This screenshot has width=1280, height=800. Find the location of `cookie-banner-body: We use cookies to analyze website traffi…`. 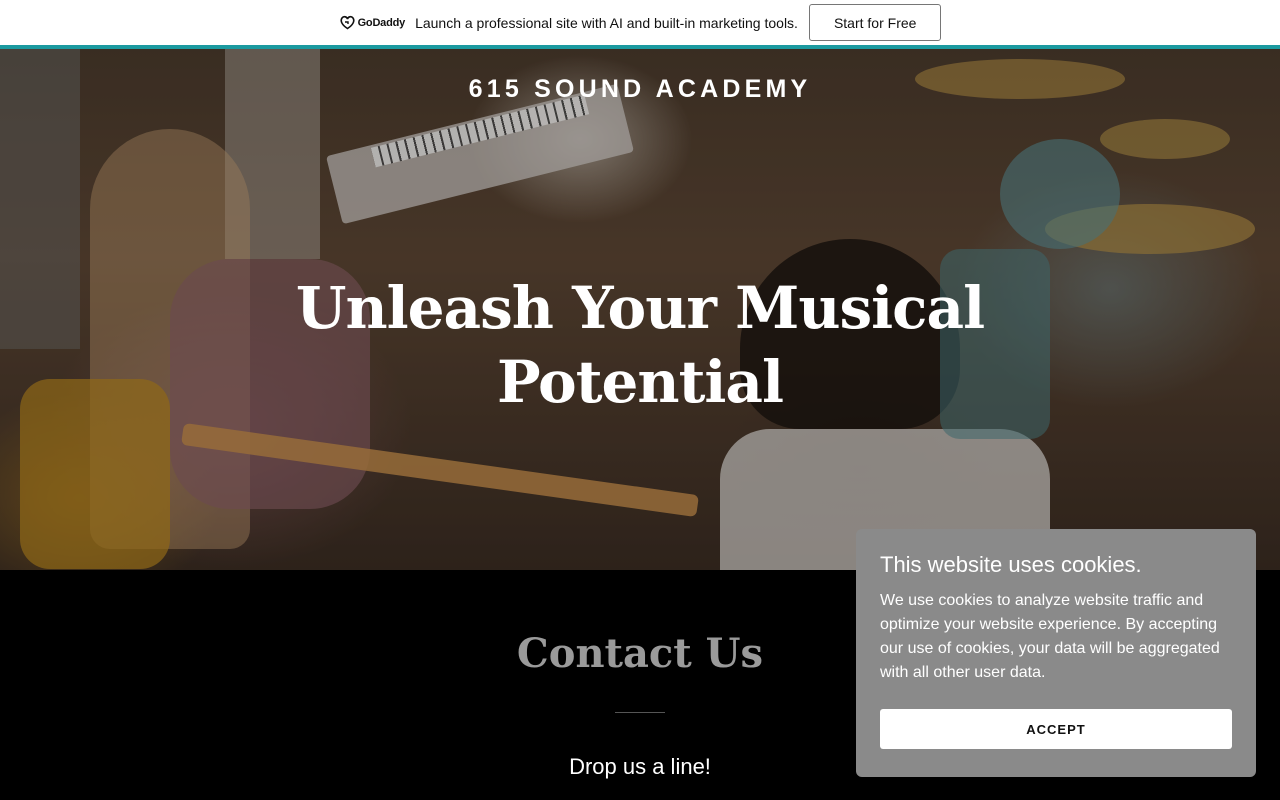

cookie-banner-body: We use cookies to analyze website traffi… is located at coordinates (1050, 636).